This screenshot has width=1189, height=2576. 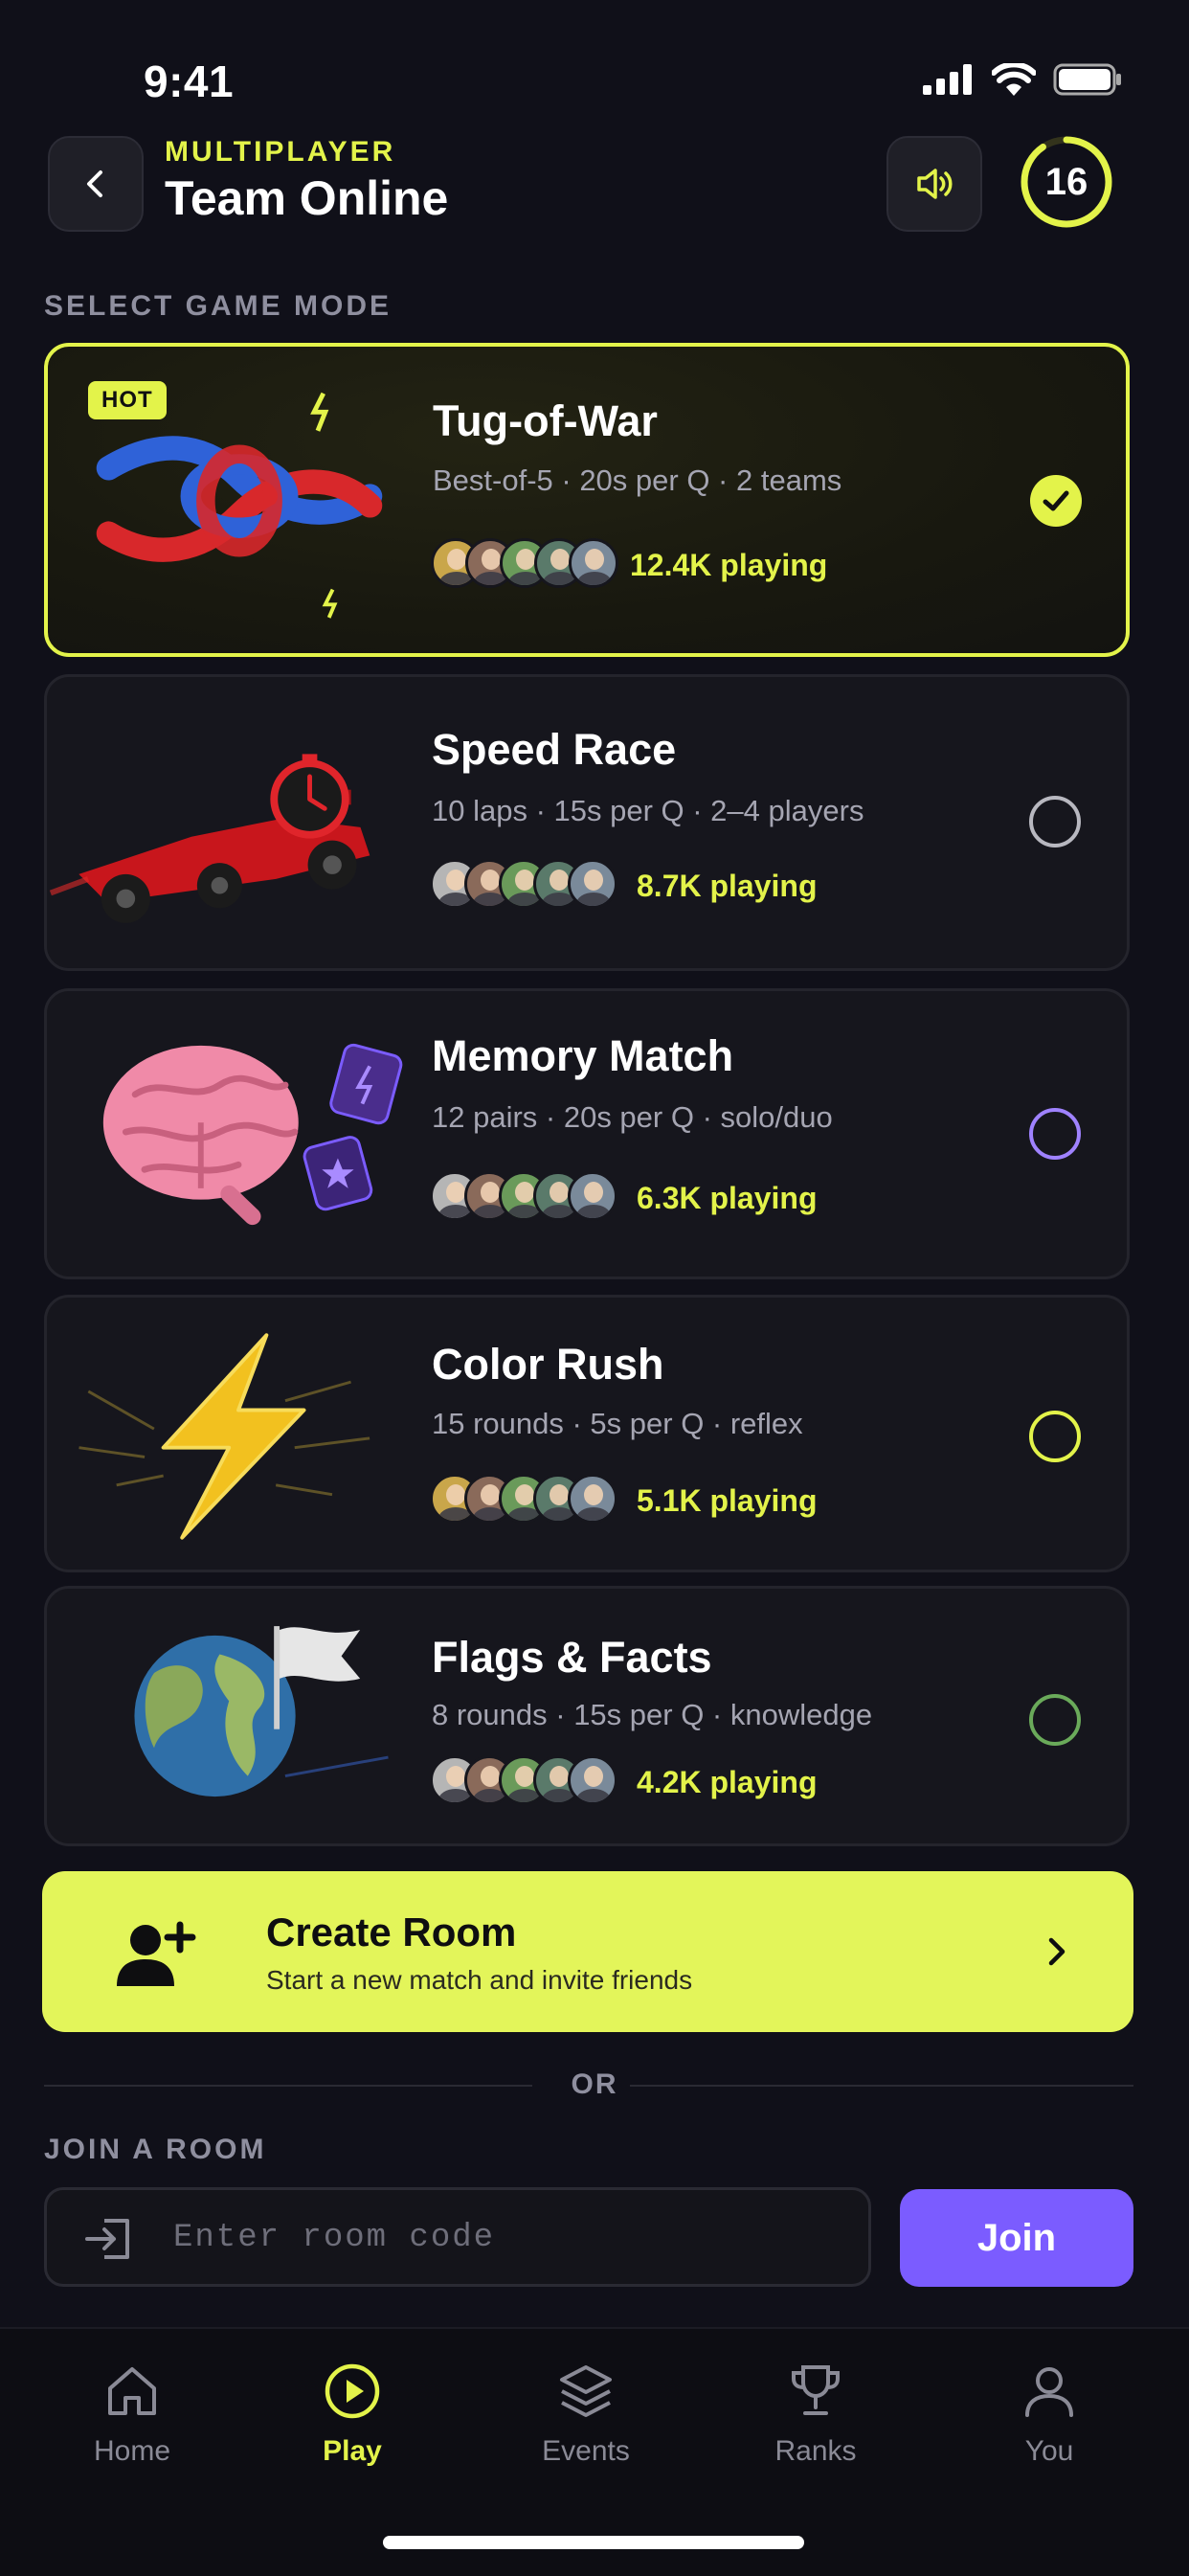 I want to click on speaker-icon, so click(x=935, y=184).